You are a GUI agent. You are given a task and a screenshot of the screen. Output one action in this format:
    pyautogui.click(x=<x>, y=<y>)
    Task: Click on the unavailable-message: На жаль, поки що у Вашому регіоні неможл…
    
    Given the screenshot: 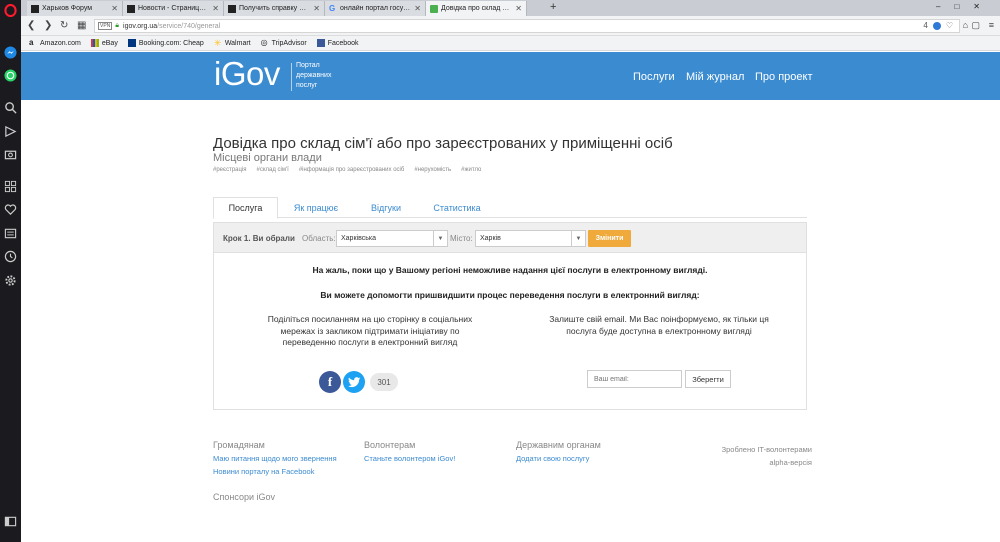 What is the action you would take?
    pyautogui.click(x=510, y=270)
    